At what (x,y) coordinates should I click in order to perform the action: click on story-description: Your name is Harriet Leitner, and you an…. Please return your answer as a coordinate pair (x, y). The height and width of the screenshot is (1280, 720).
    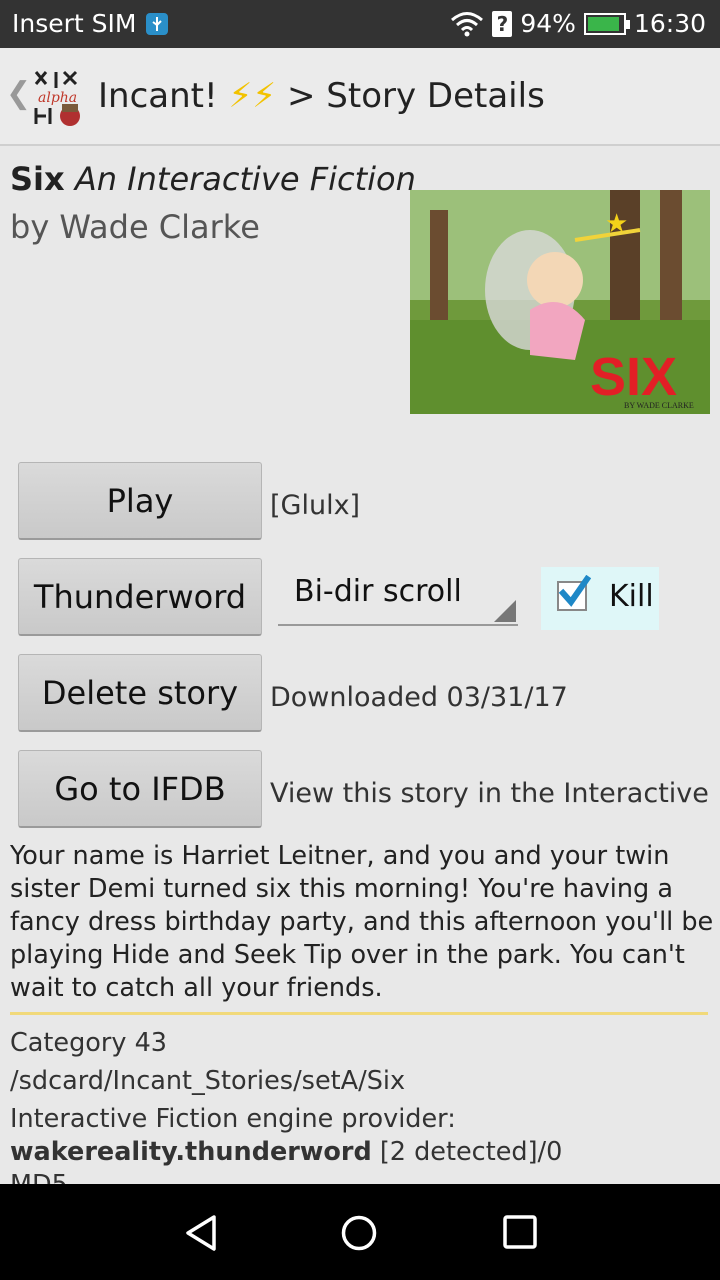
    Looking at the image, I should click on (362, 922).